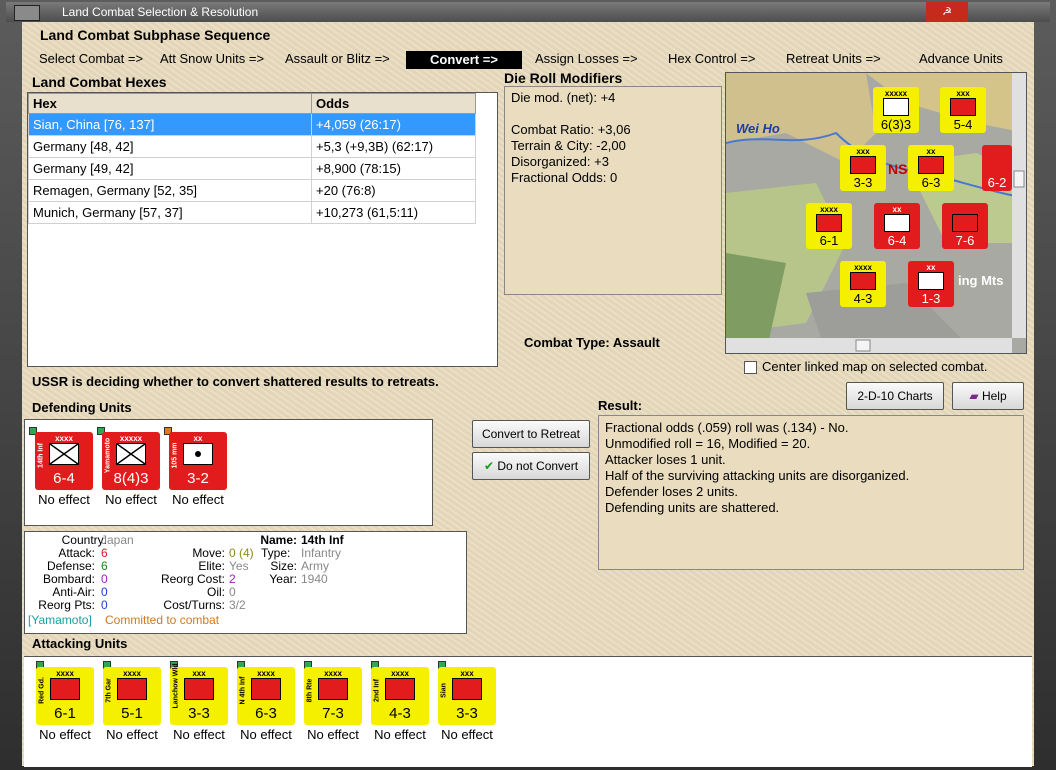  I want to click on costturns-label: Cost/Turns:, so click(194, 605).